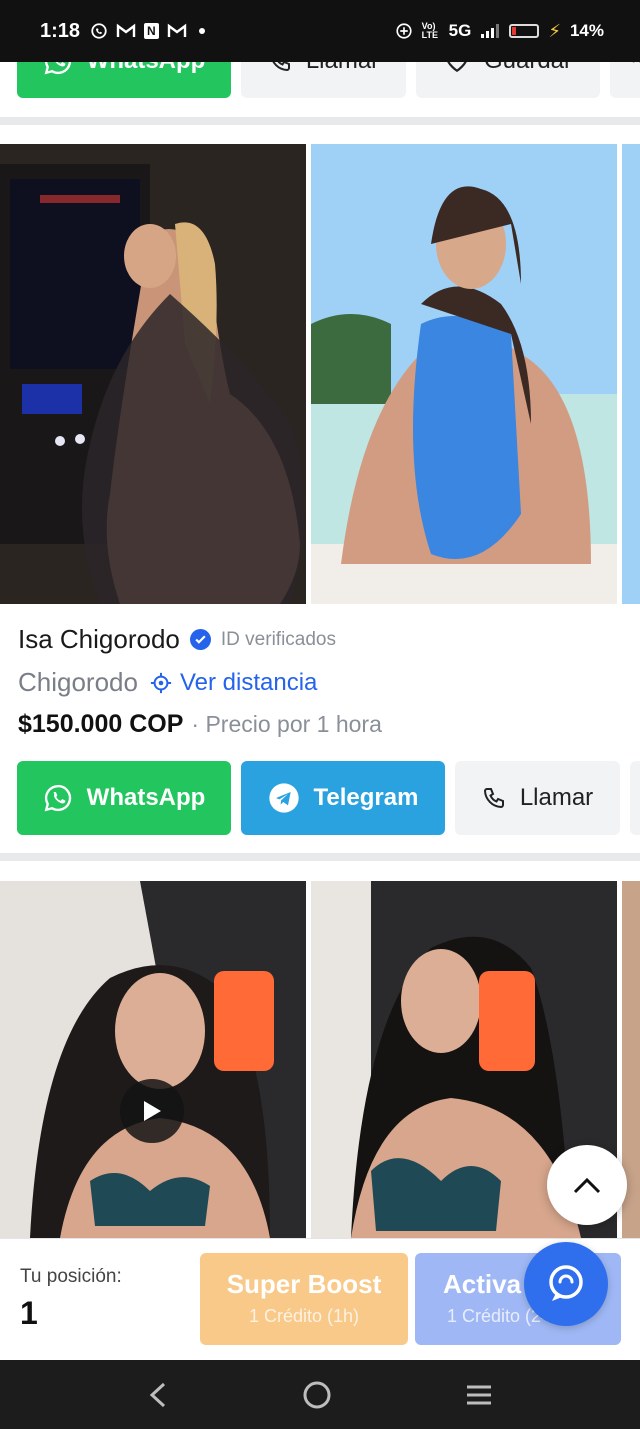  What do you see at coordinates (404, 31) in the screenshot?
I see `data-saver-icon` at bounding box center [404, 31].